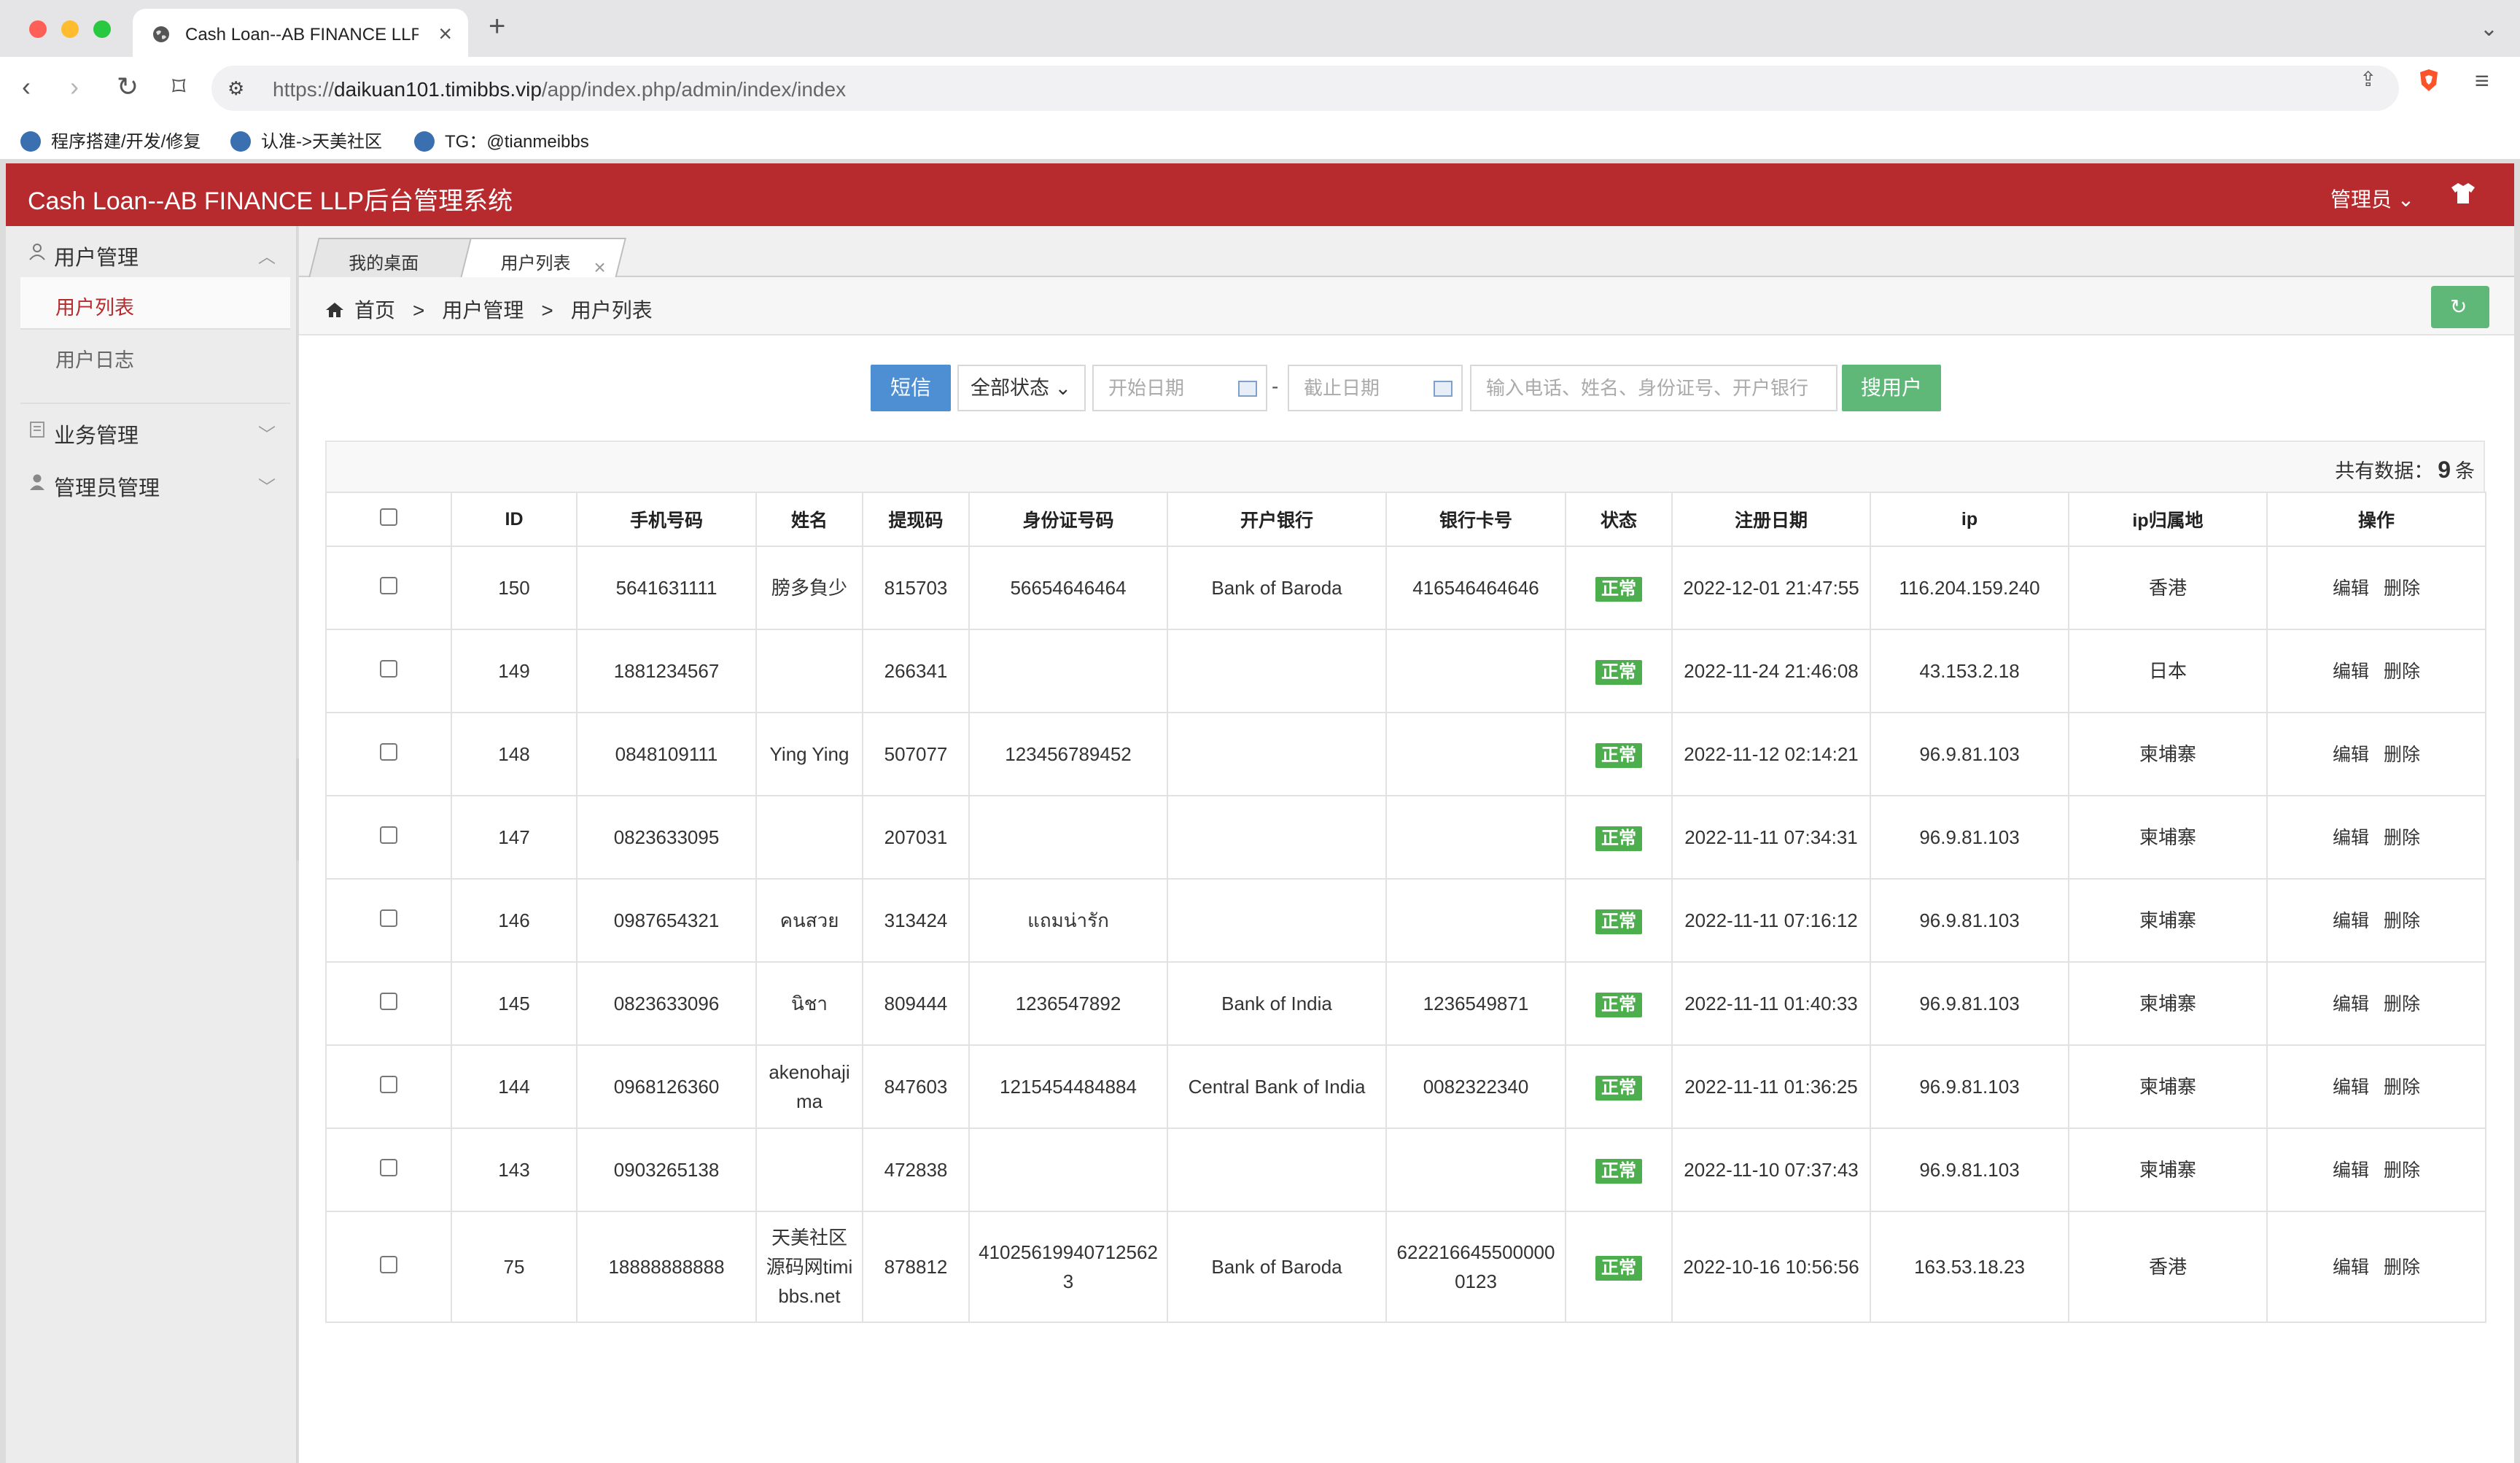 The image size is (2520, 1463). Describe the element at coordinates (267, 257) in the screenshot. I see `chevron-up-icon: ︿` at that location.